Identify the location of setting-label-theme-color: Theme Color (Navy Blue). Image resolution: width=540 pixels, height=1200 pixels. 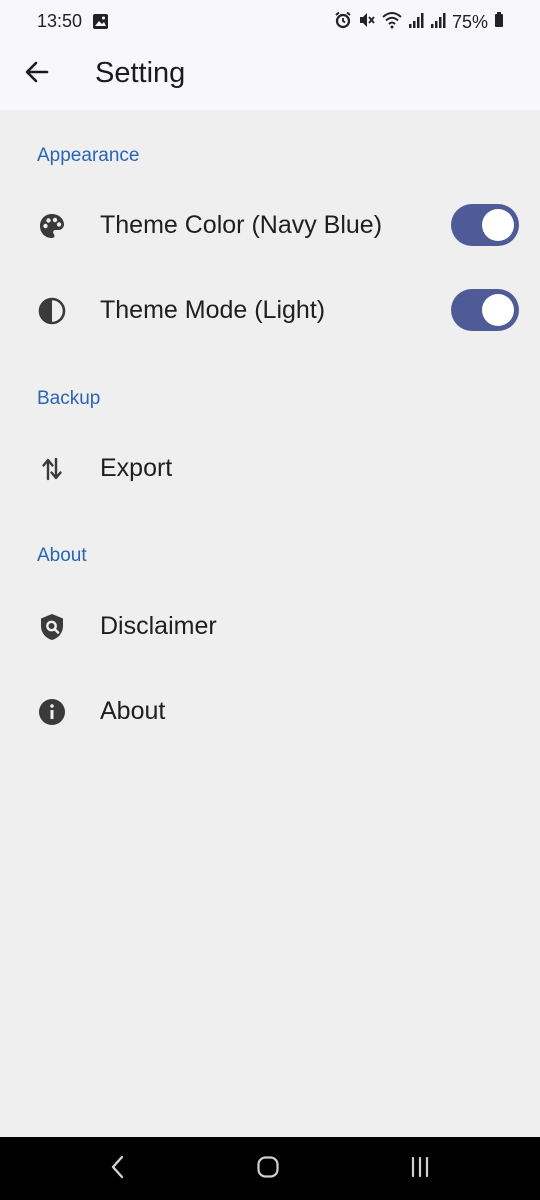
(241, 225).